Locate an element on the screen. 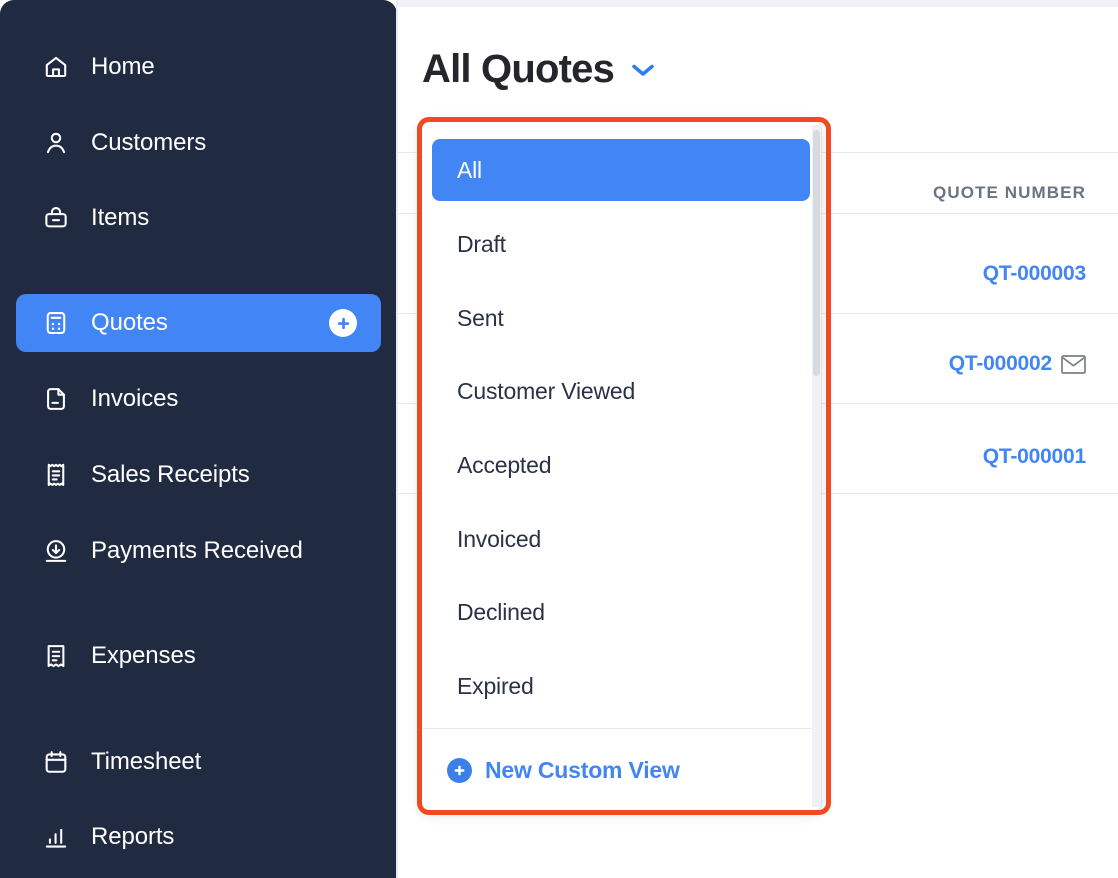 This screenshot has width=1118, height=878. sidebar-item-expenses: Expenses is located at coordinates (198, 656).